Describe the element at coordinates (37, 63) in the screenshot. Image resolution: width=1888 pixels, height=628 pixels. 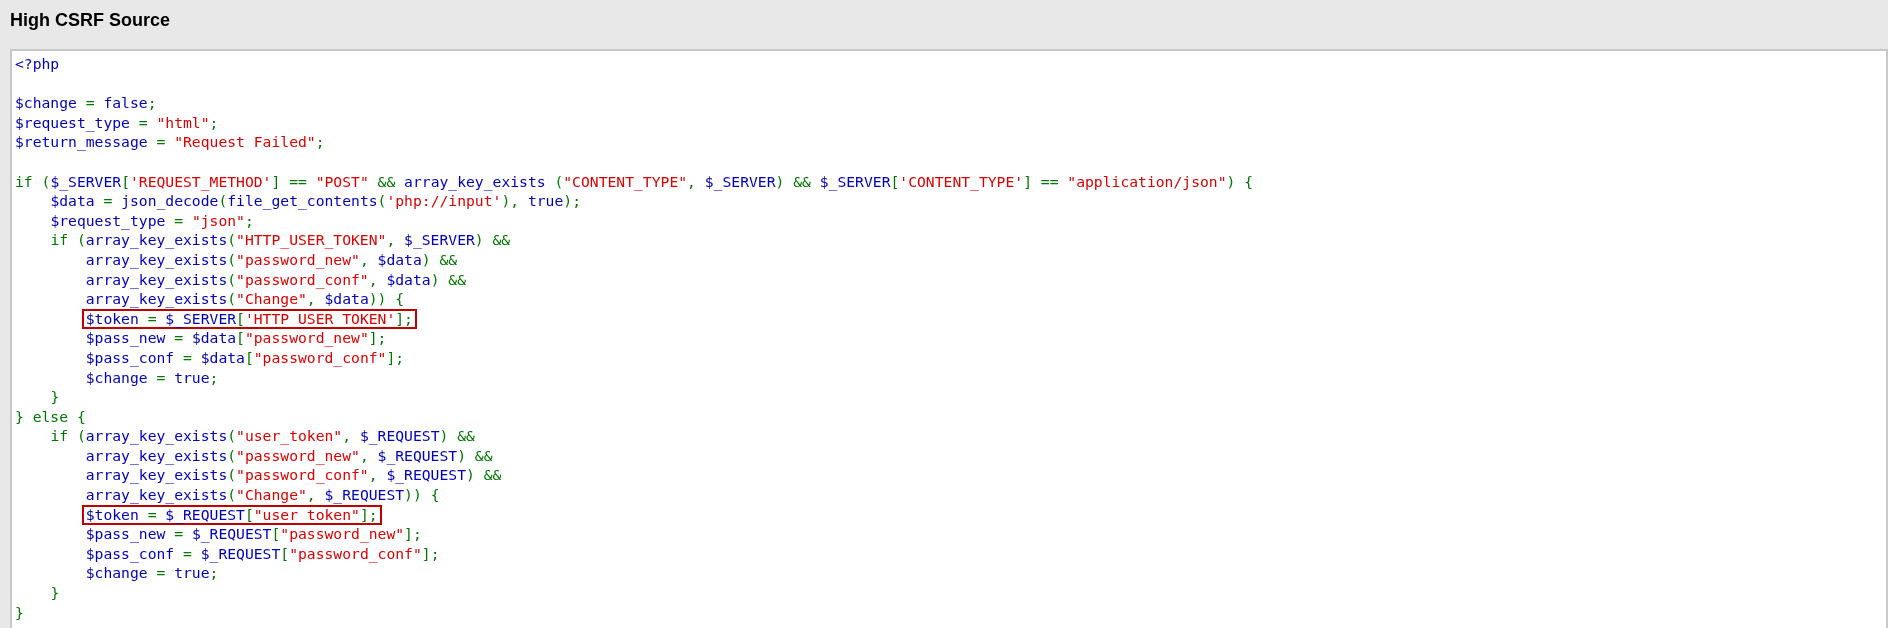
I see `code-line: <?php` at that location.